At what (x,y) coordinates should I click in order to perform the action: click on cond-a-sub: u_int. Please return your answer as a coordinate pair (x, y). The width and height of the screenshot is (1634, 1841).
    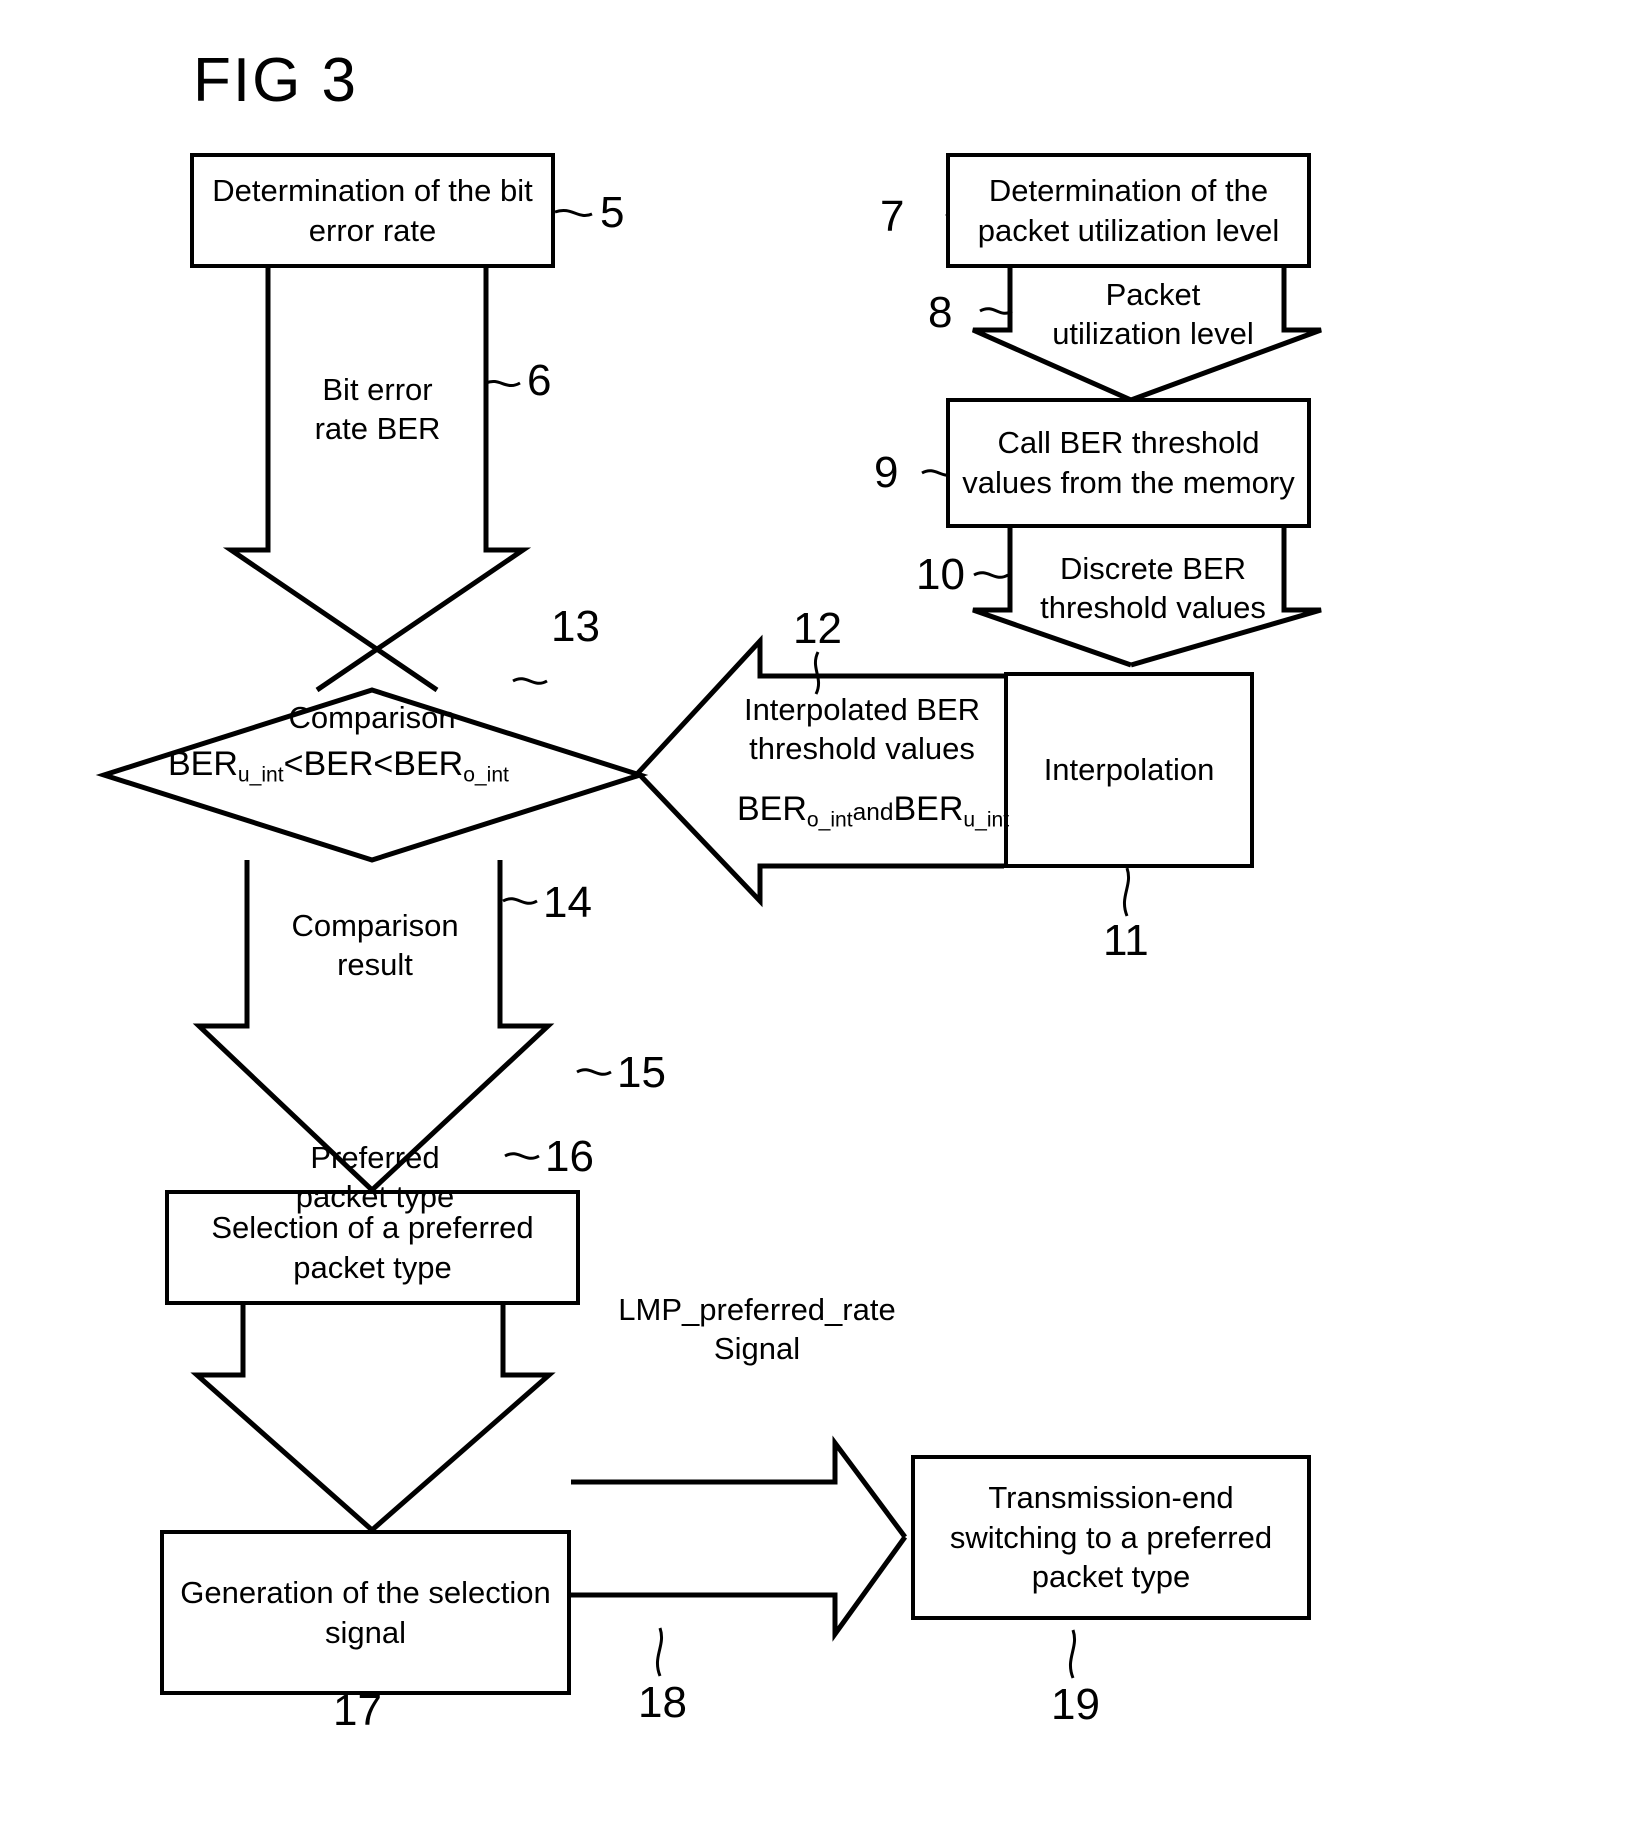
    Looking at the image, I should click on (260, 775).